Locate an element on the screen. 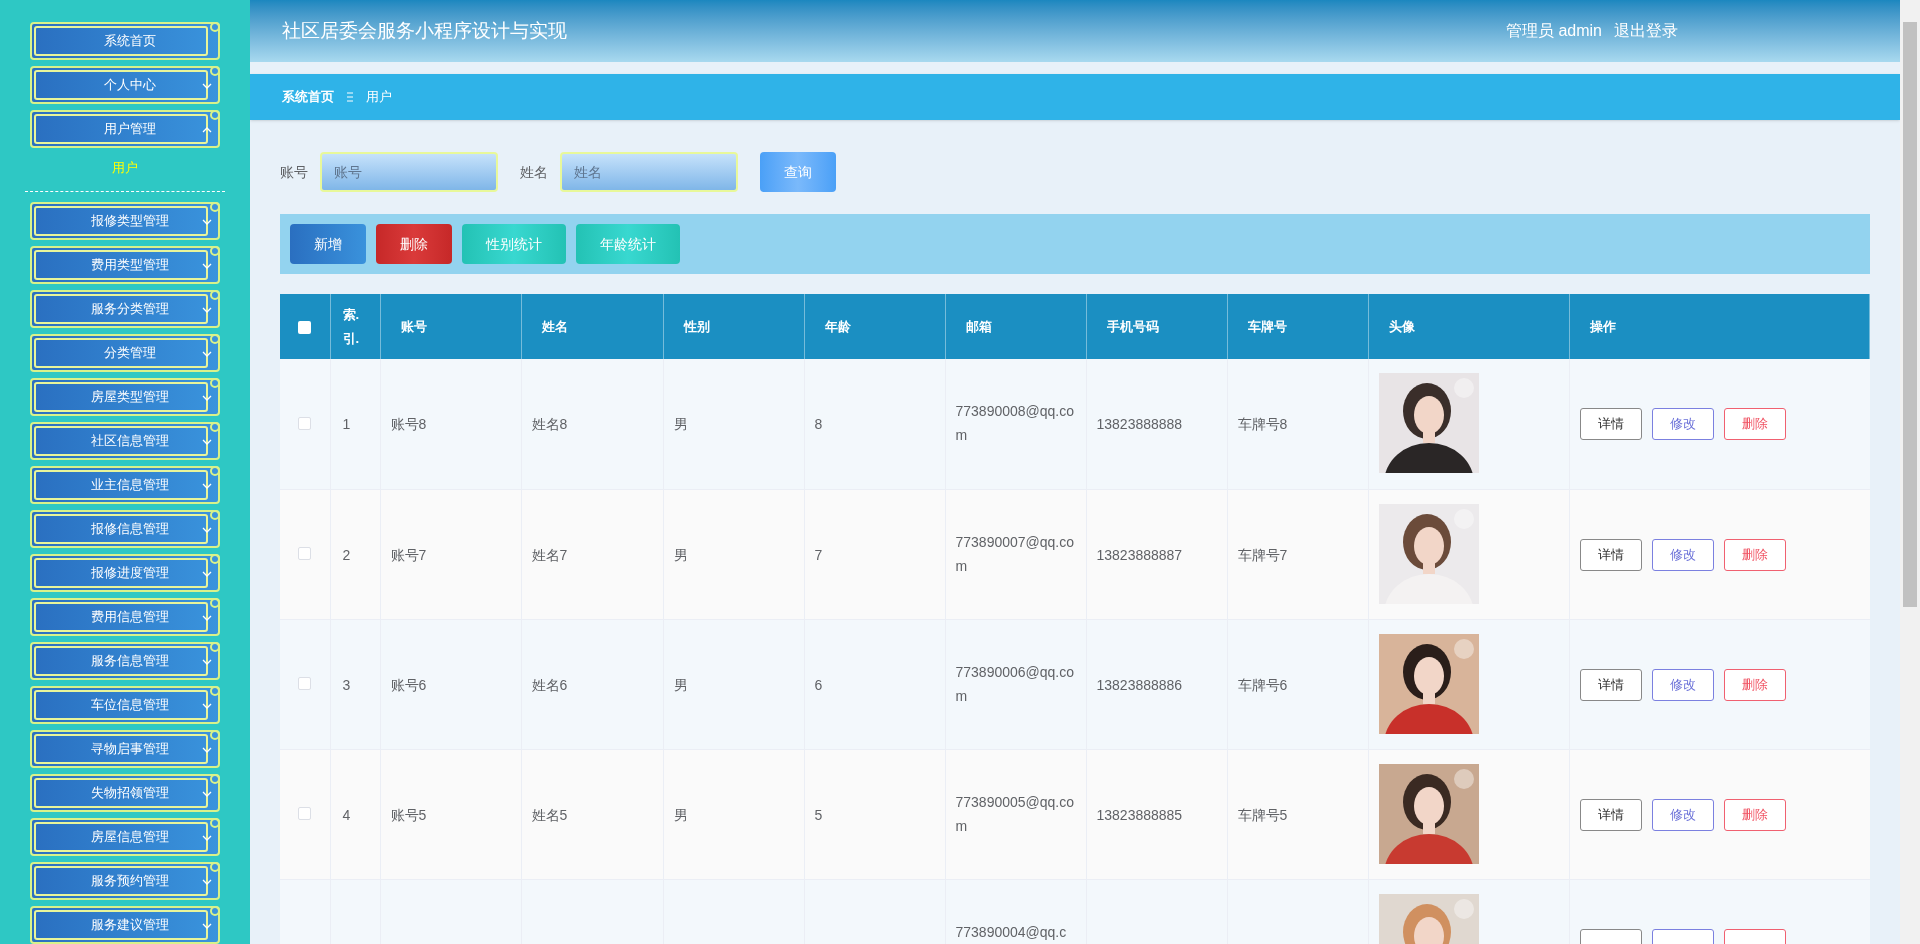 The image size is (1920, 944). table-cell: 账号5 is located at coordinates (408, 814).